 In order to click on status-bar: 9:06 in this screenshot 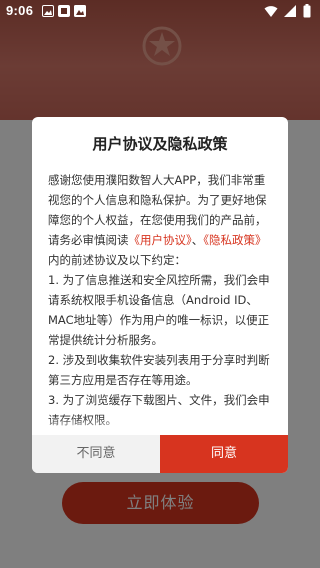, I will do `click(160, 12)`.